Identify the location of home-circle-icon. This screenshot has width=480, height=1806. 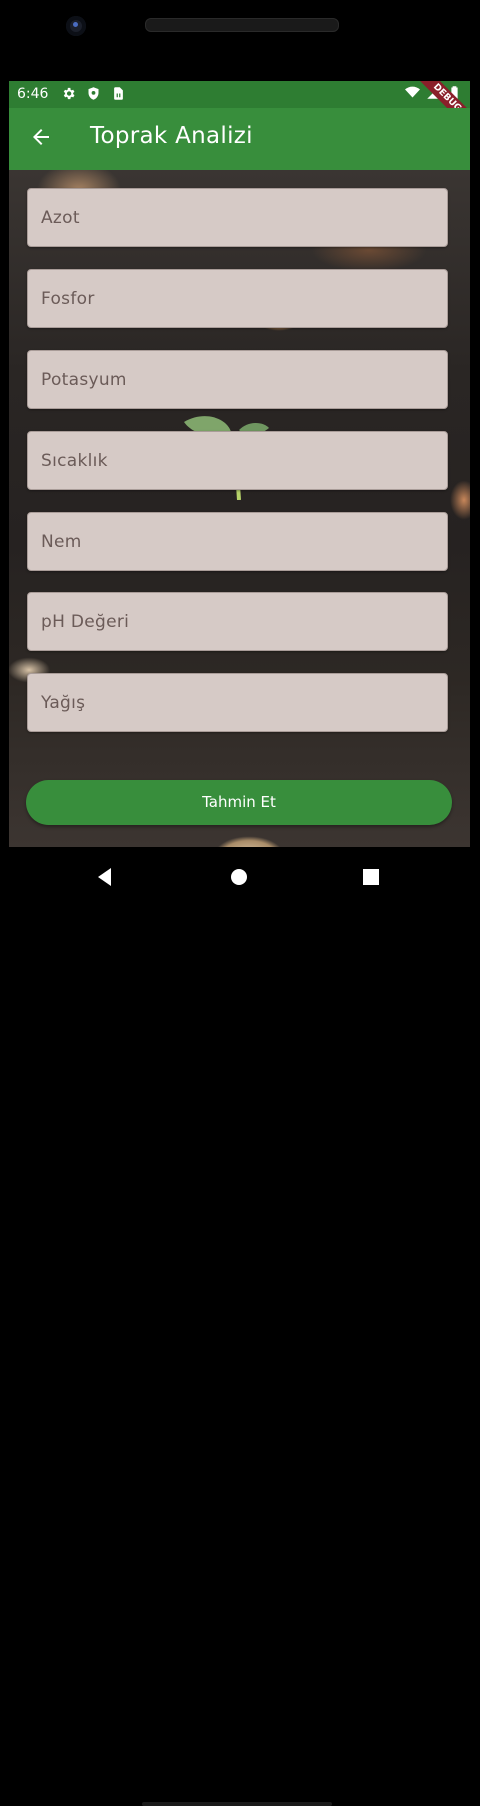
(239, 877).